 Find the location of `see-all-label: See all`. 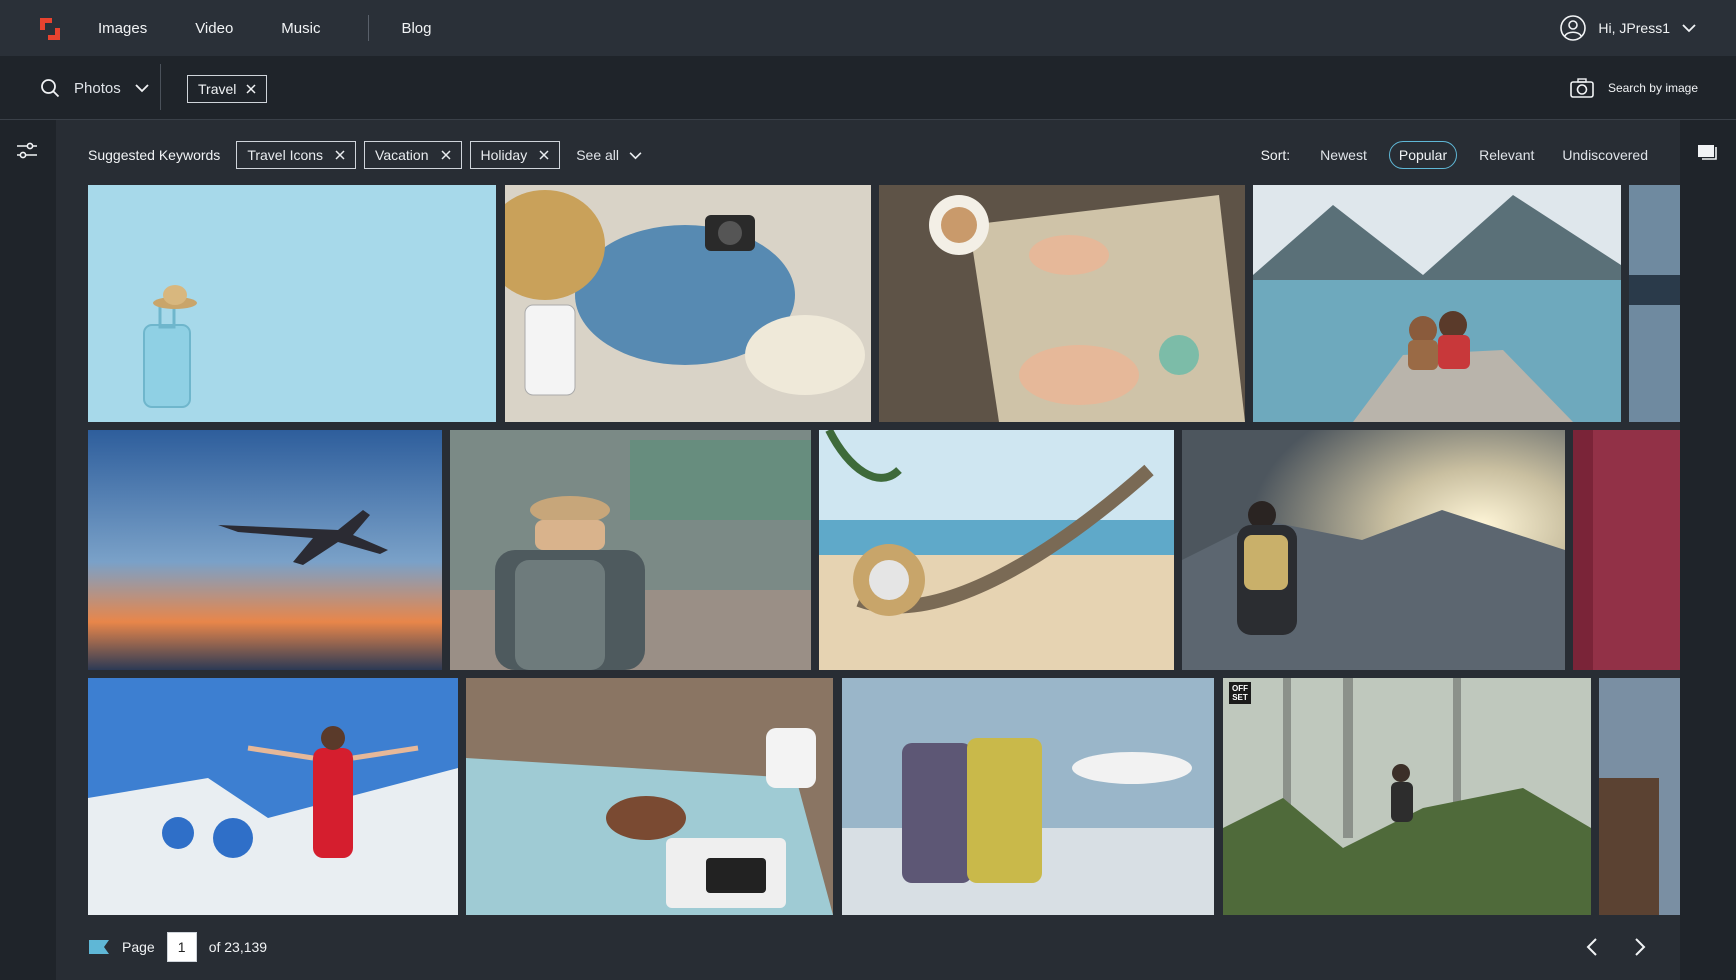

see-all-label: See all is located at coordinates (598, 155).